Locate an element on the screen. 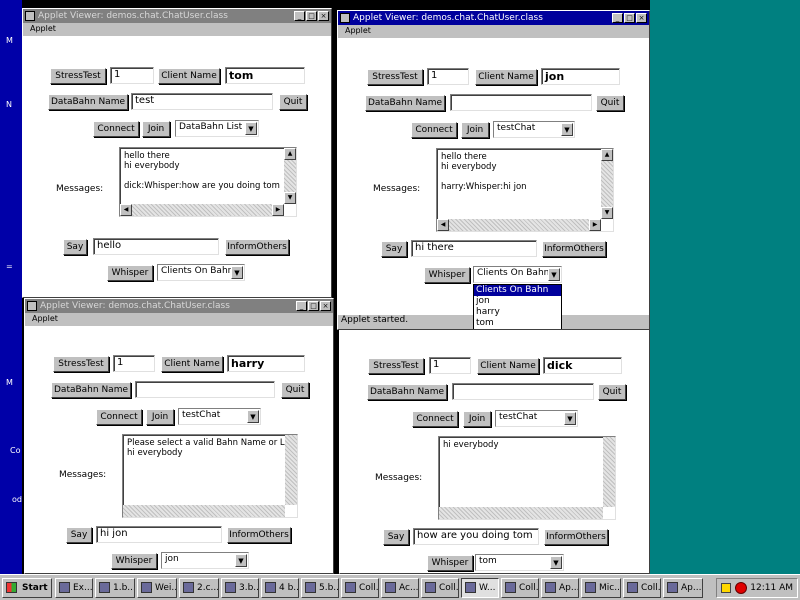 This screenshot has width=800, height=600. clock: 12:11 AM is located at coordinates (771, 588).